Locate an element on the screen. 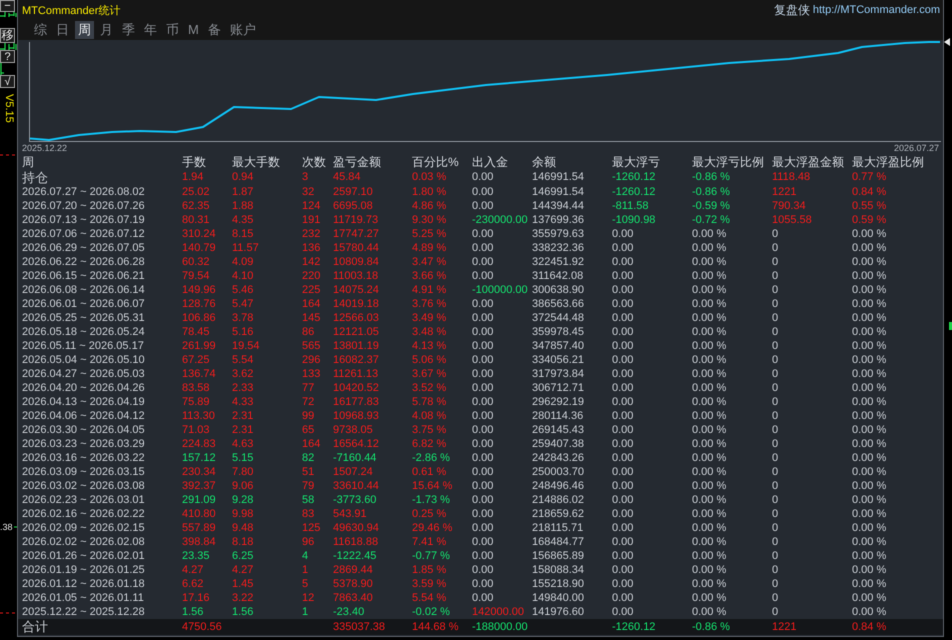 The image size is (952, 640). table-cell: 62.35 is located at coordinates (196, 206).